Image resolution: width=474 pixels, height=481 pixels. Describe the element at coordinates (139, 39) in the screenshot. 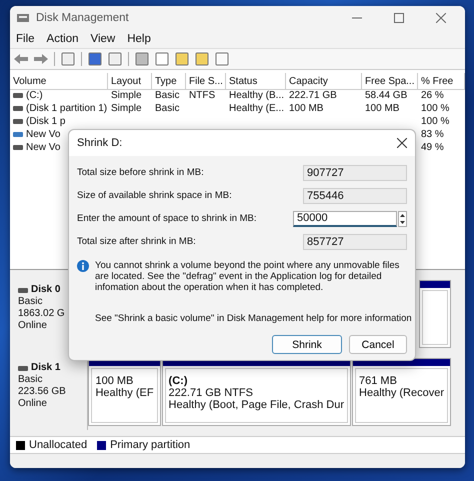

I see `menu-item: Help` at that location.